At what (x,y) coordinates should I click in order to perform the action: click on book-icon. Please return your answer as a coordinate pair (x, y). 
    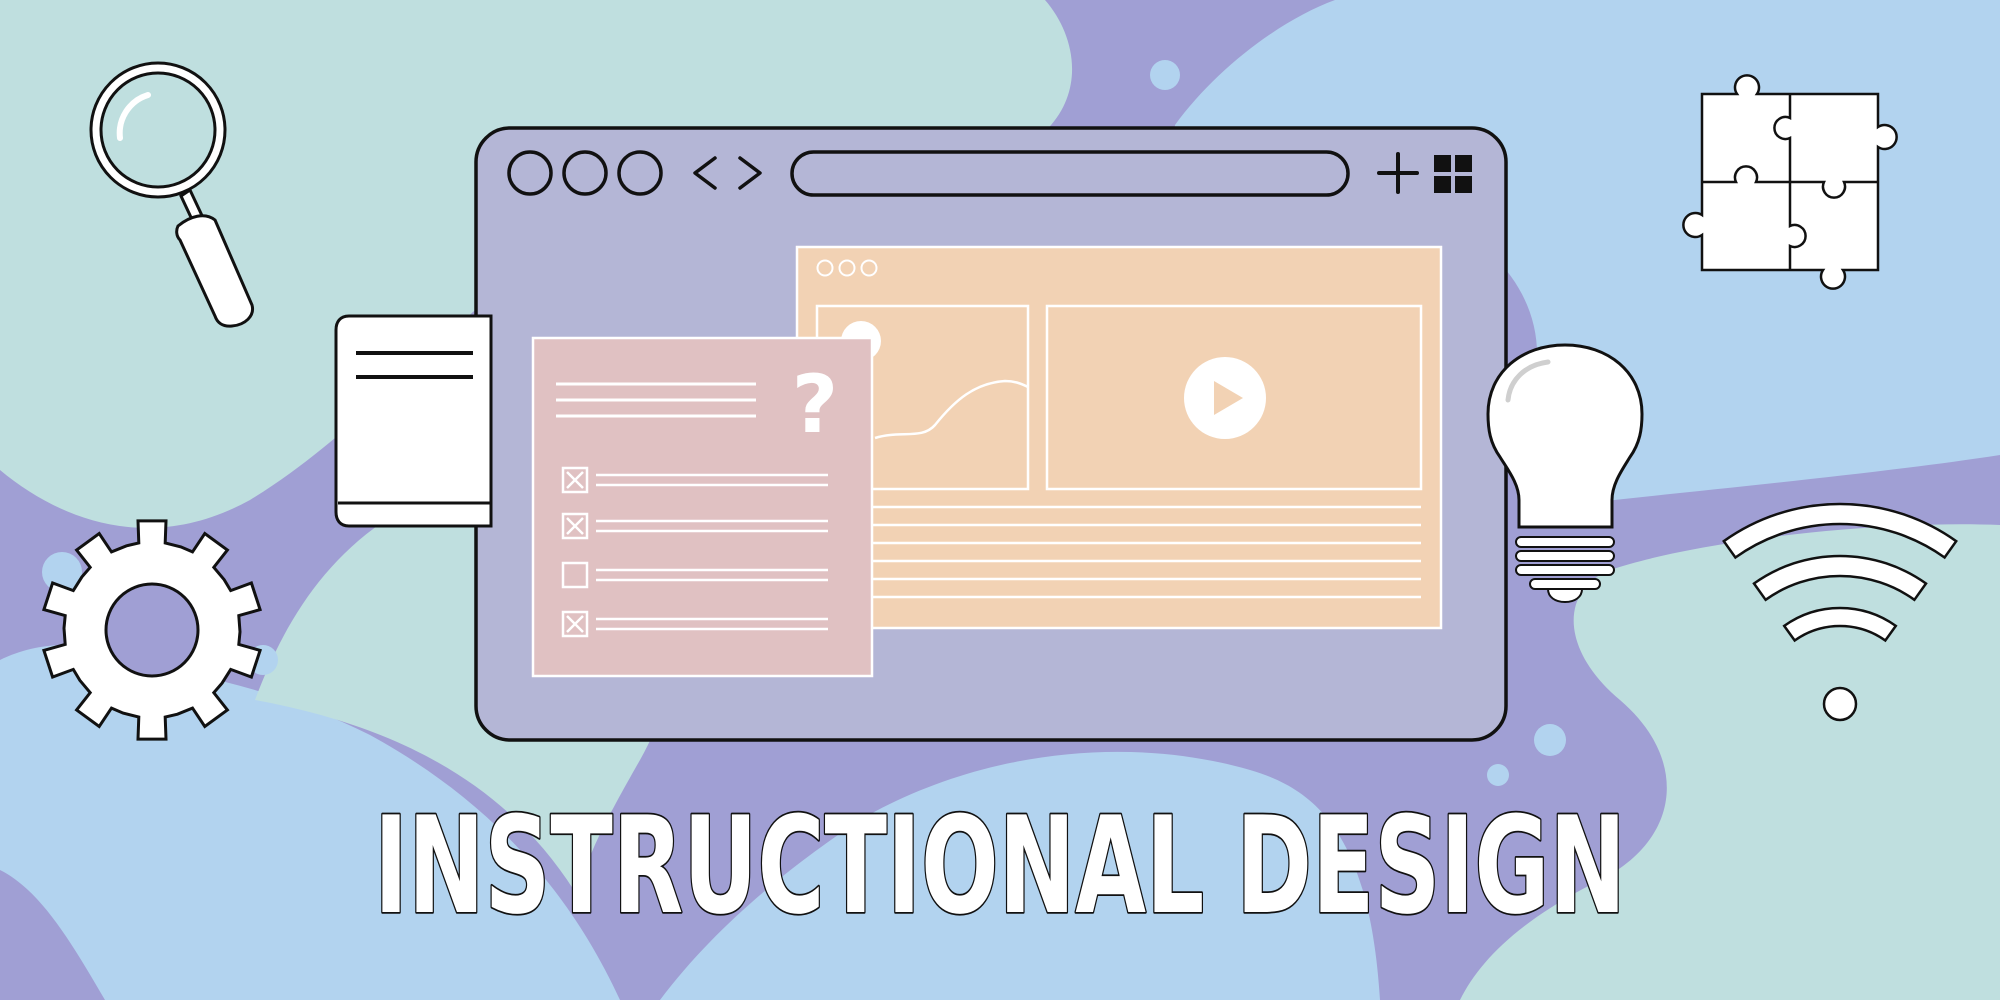
    Looking at the image, I should click on (413, 421).